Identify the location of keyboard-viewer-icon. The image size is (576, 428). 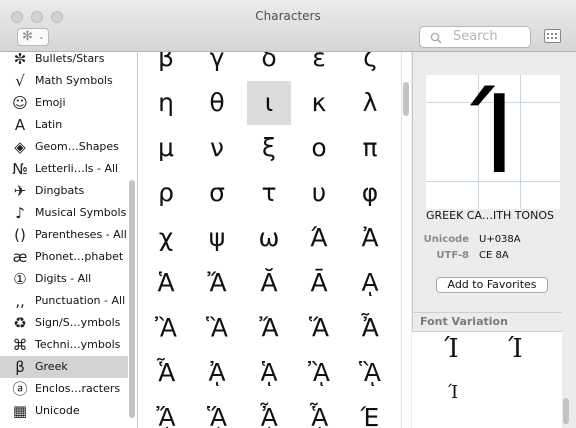
(552, 36).